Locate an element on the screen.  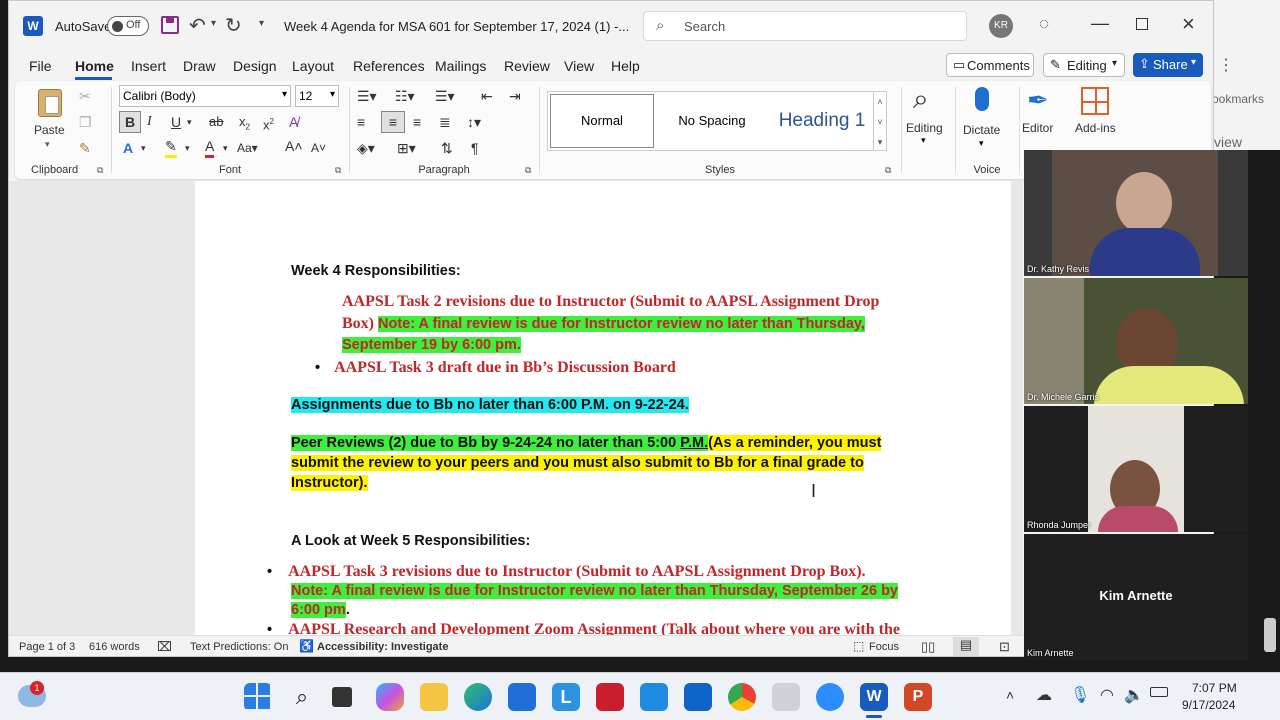
font-name-select: Calibri (Body) ▾ is located at coordinates (205, 96).